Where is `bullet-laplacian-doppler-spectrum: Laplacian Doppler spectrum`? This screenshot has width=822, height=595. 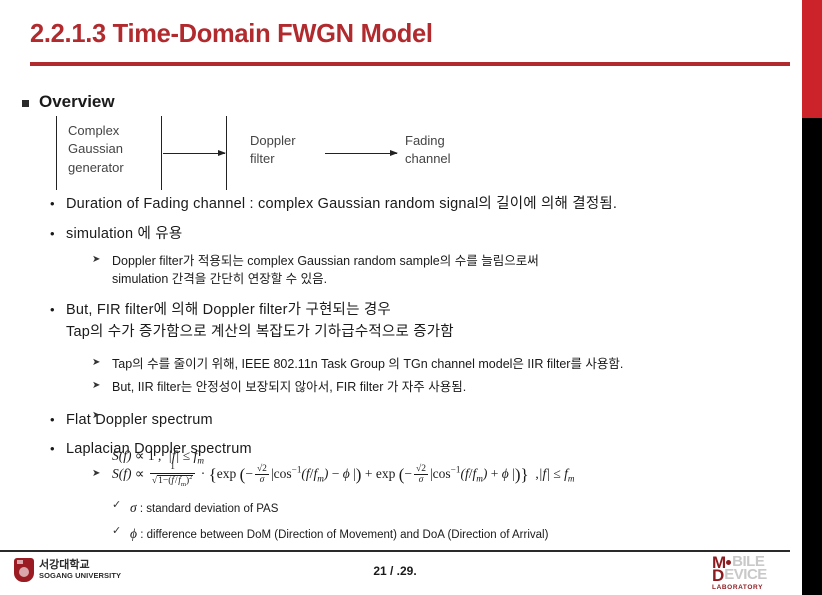 bullet-laplacian-doppler-spectrum: Laplacian Doppler spectrum is located at coordinates (395, 450).